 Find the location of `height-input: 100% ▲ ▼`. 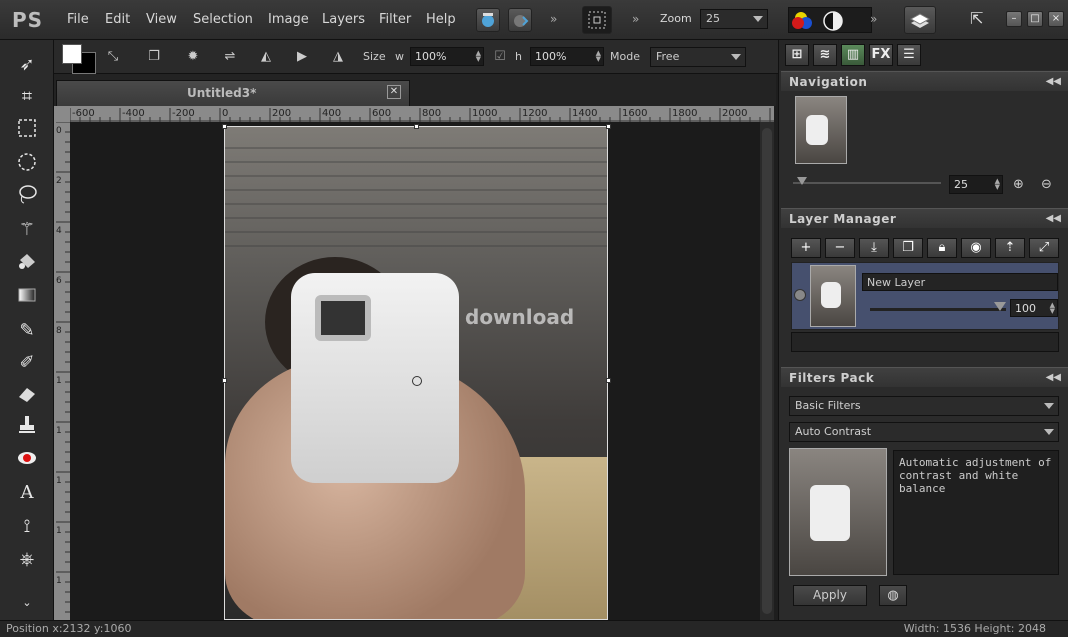

height-input: 100% ▲ ▼ is located at coordinates (567, 56).